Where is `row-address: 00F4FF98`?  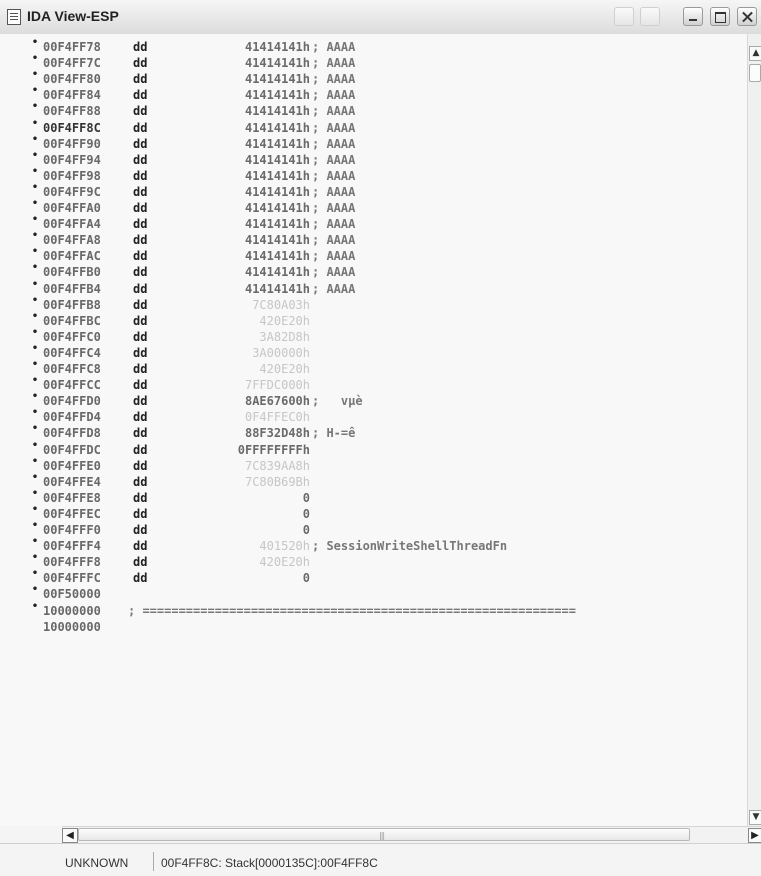 row-address: 00F4FF98 is located at coordinates (72, 175).